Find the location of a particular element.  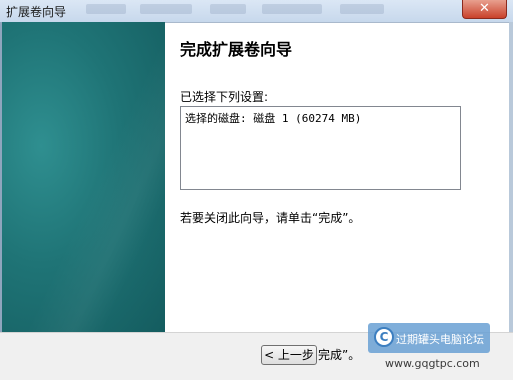

settings-summary-box: 选择的磁盘: 磁盘 1 (60274 MB) is located at coordinates (320, 148).